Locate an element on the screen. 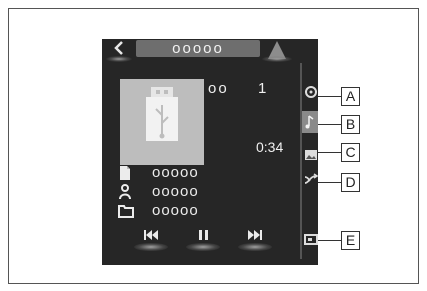  callout-a: A is located at coordinates (350, 96).